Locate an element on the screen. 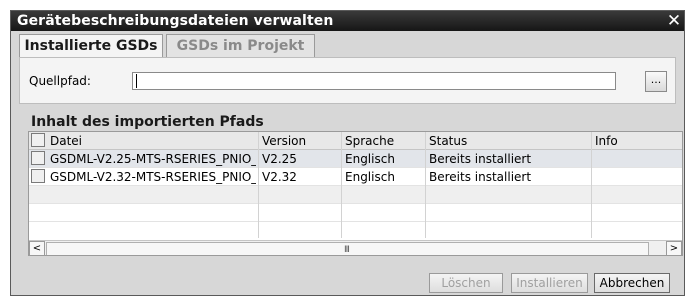  cell-version: V2.25 is located at coordinates (279, 159).